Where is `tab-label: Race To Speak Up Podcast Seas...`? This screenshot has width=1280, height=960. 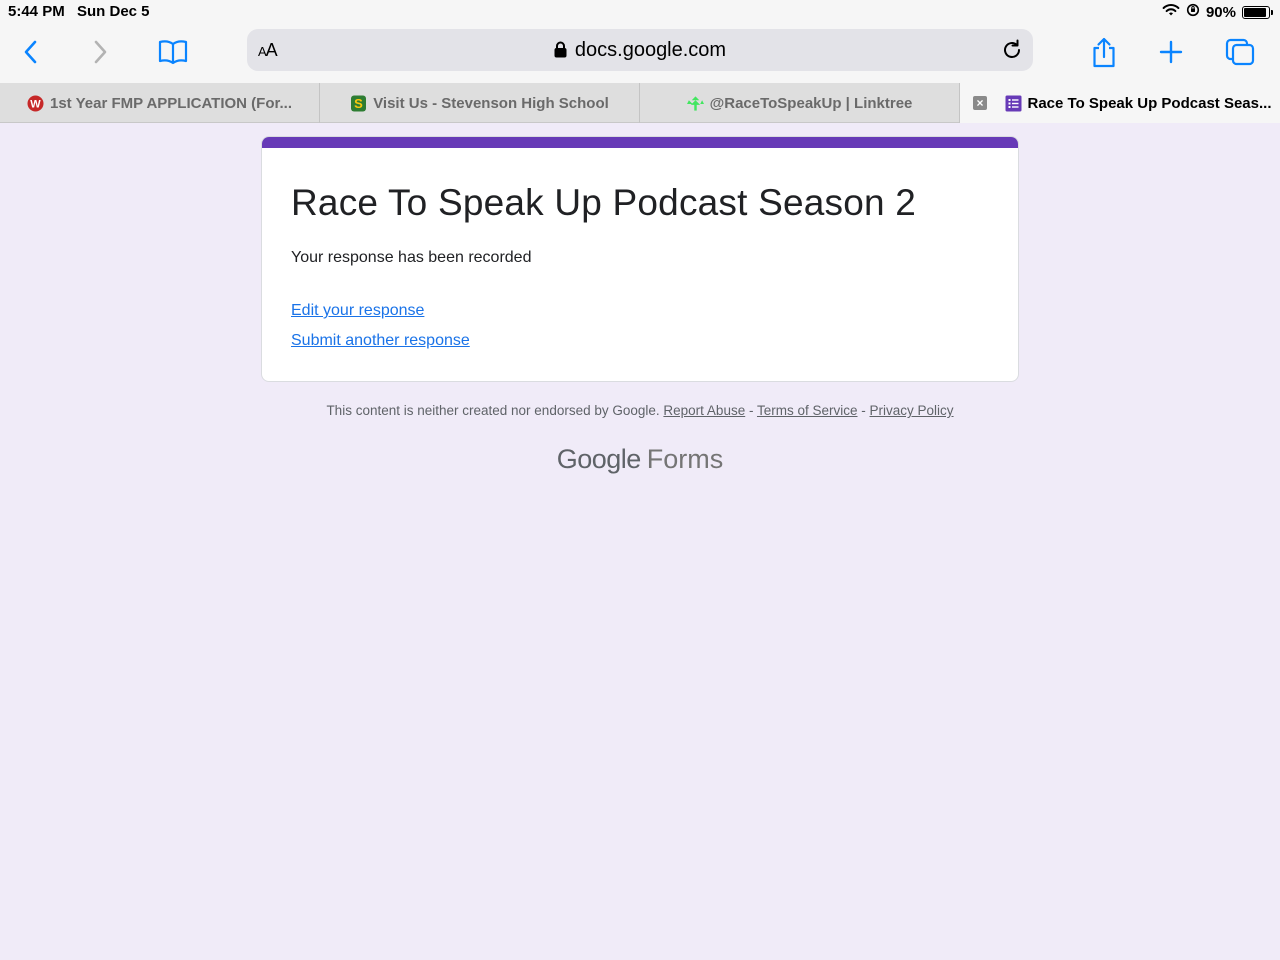
tab-label: Race To Speak Up Podcast Seas... is located at coordinates (1149, 103).